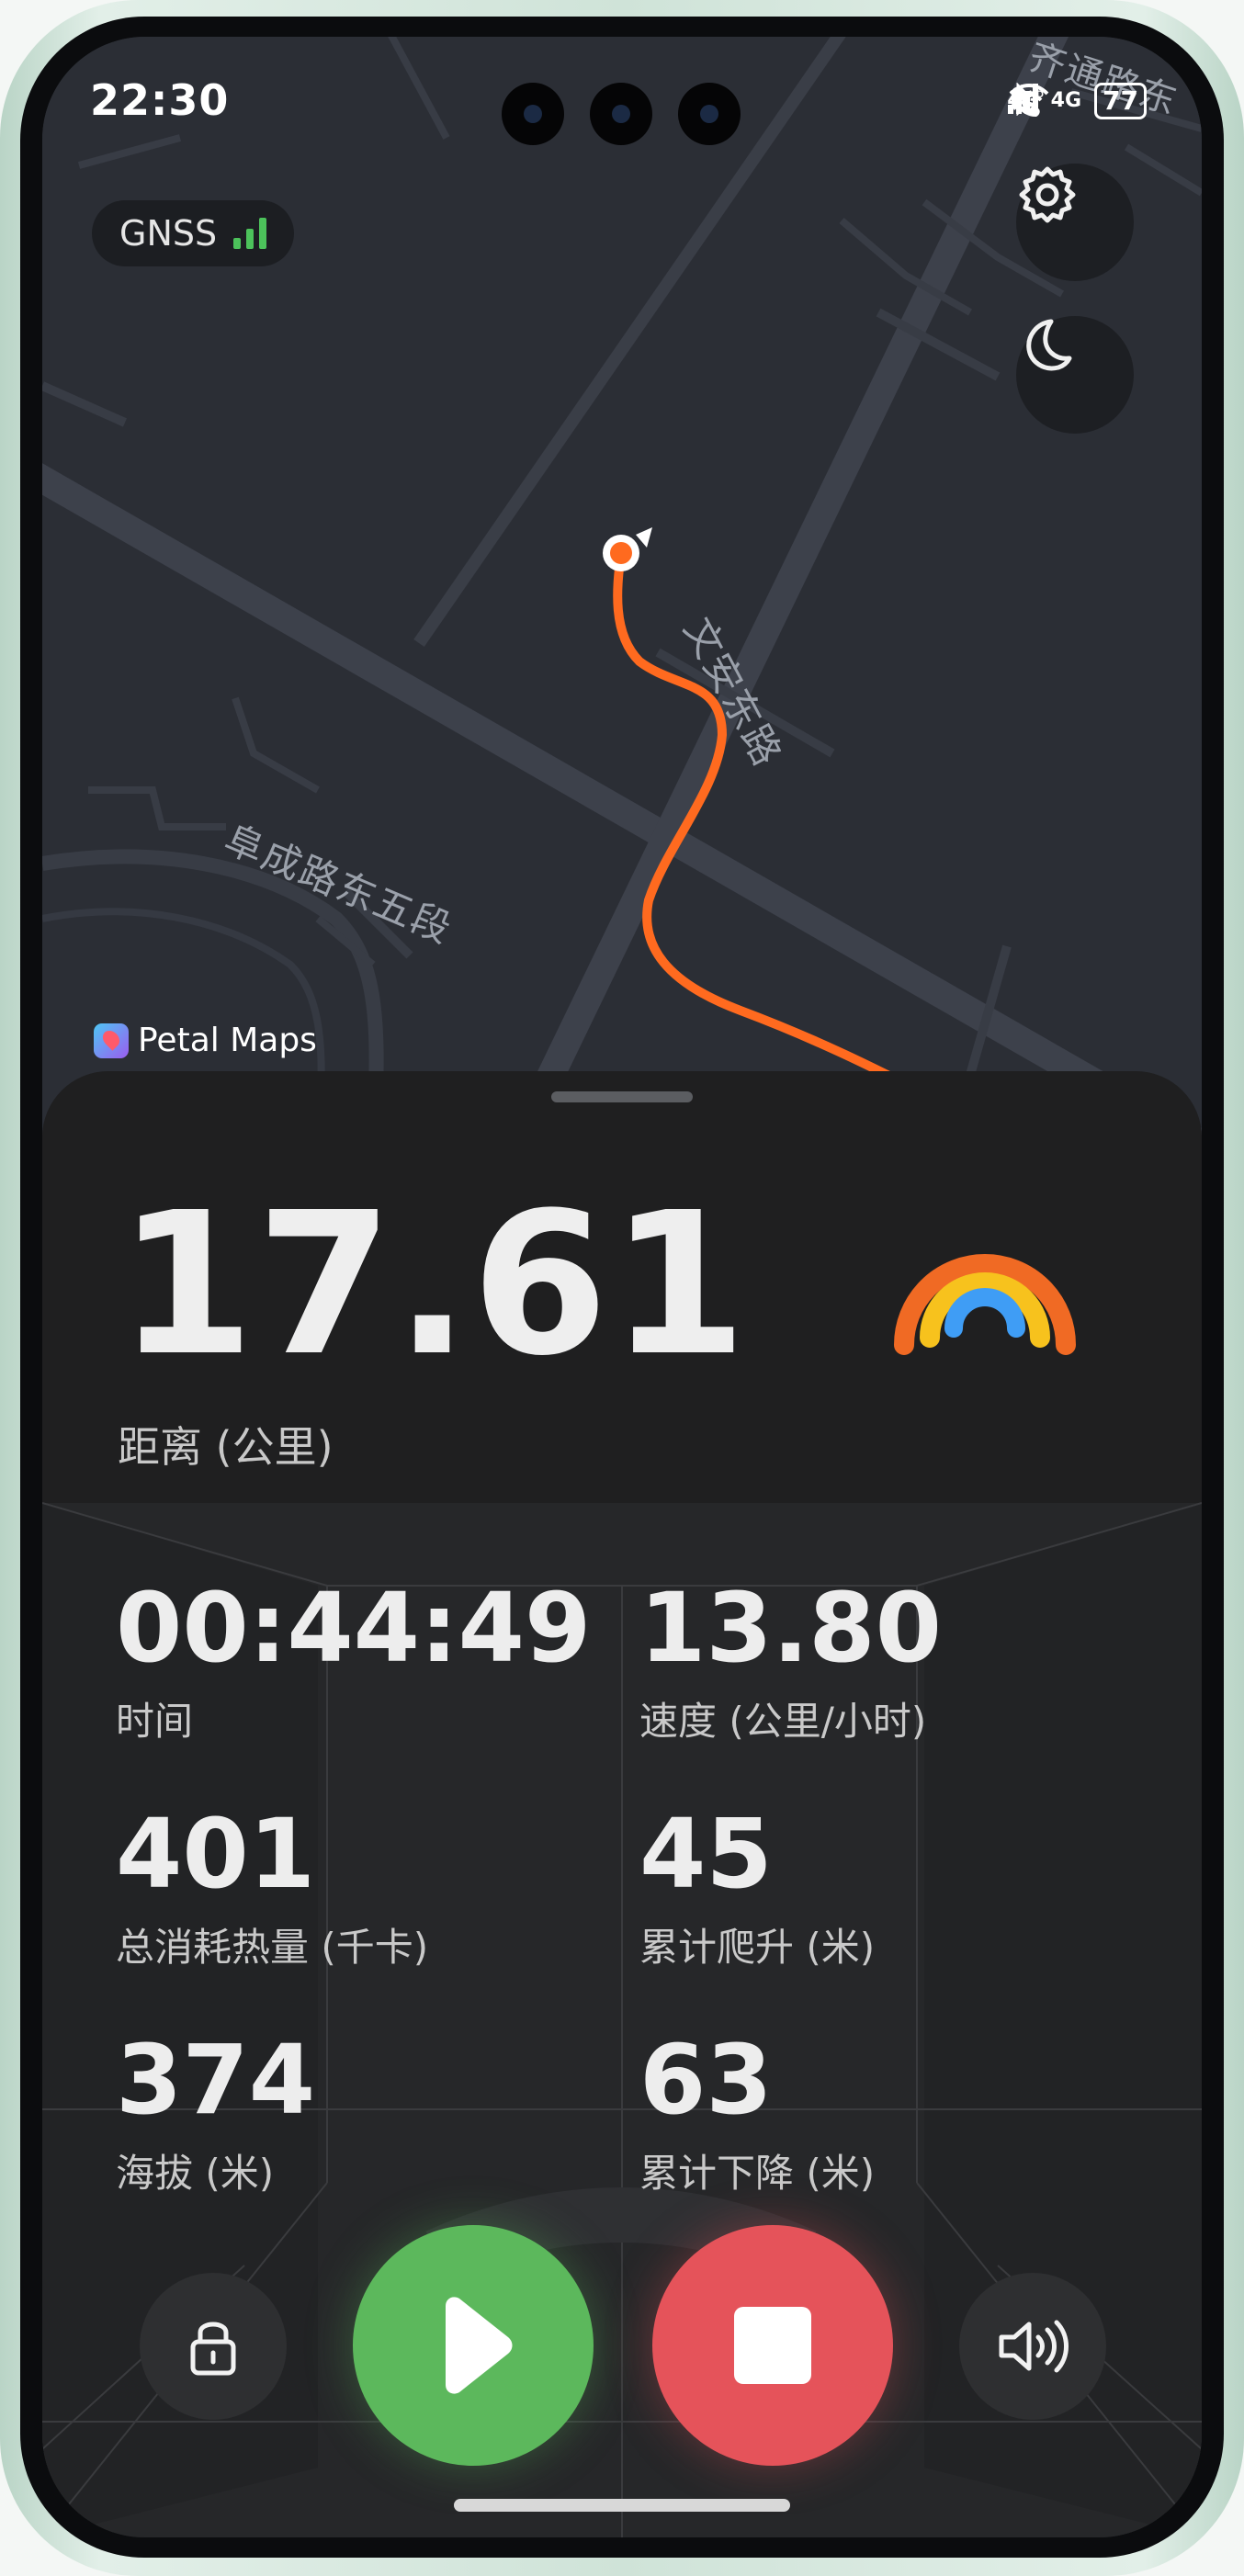 The width and height of the screenshot is (1244, 2576). I want to click on gnss-indicator: GNSS, so click(193, 233).